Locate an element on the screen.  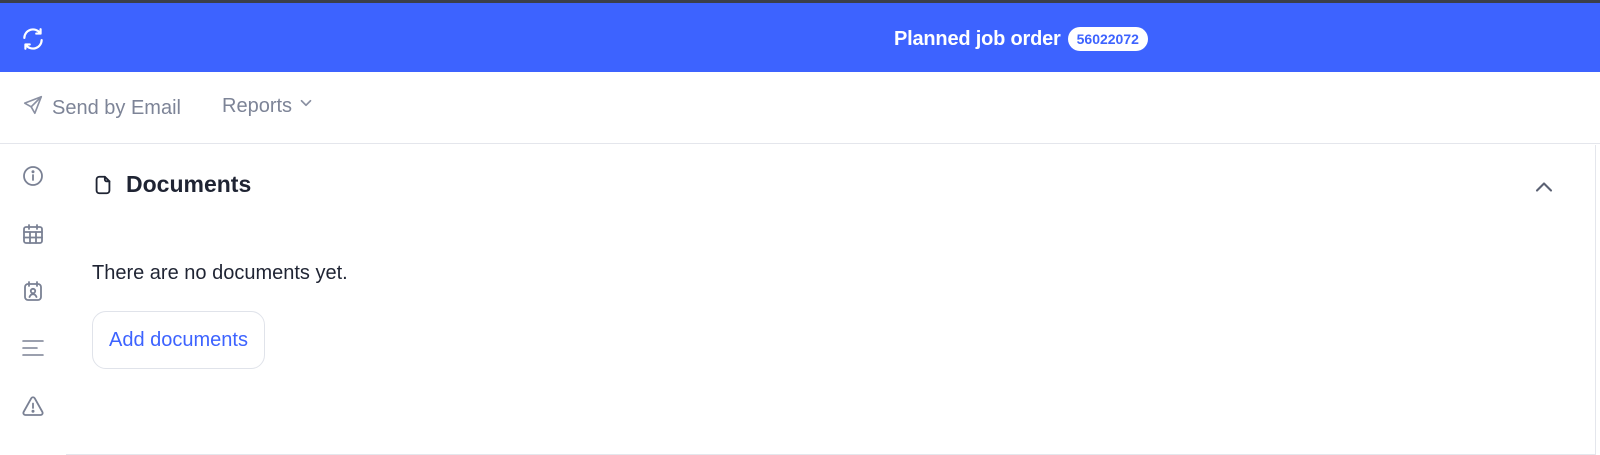
paper-plane-icon is located at coordinates (33, 108).